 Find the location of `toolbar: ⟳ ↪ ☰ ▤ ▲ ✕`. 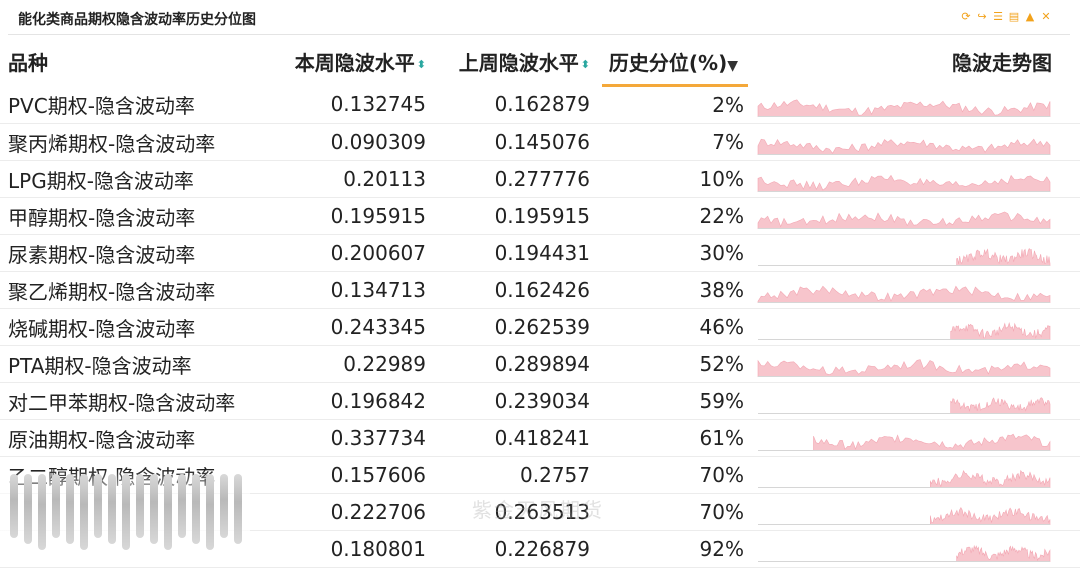

toolbar: ⟳ ↪ ☰ ▤ ▲ ✕ is located at coordinates (1006, 17).